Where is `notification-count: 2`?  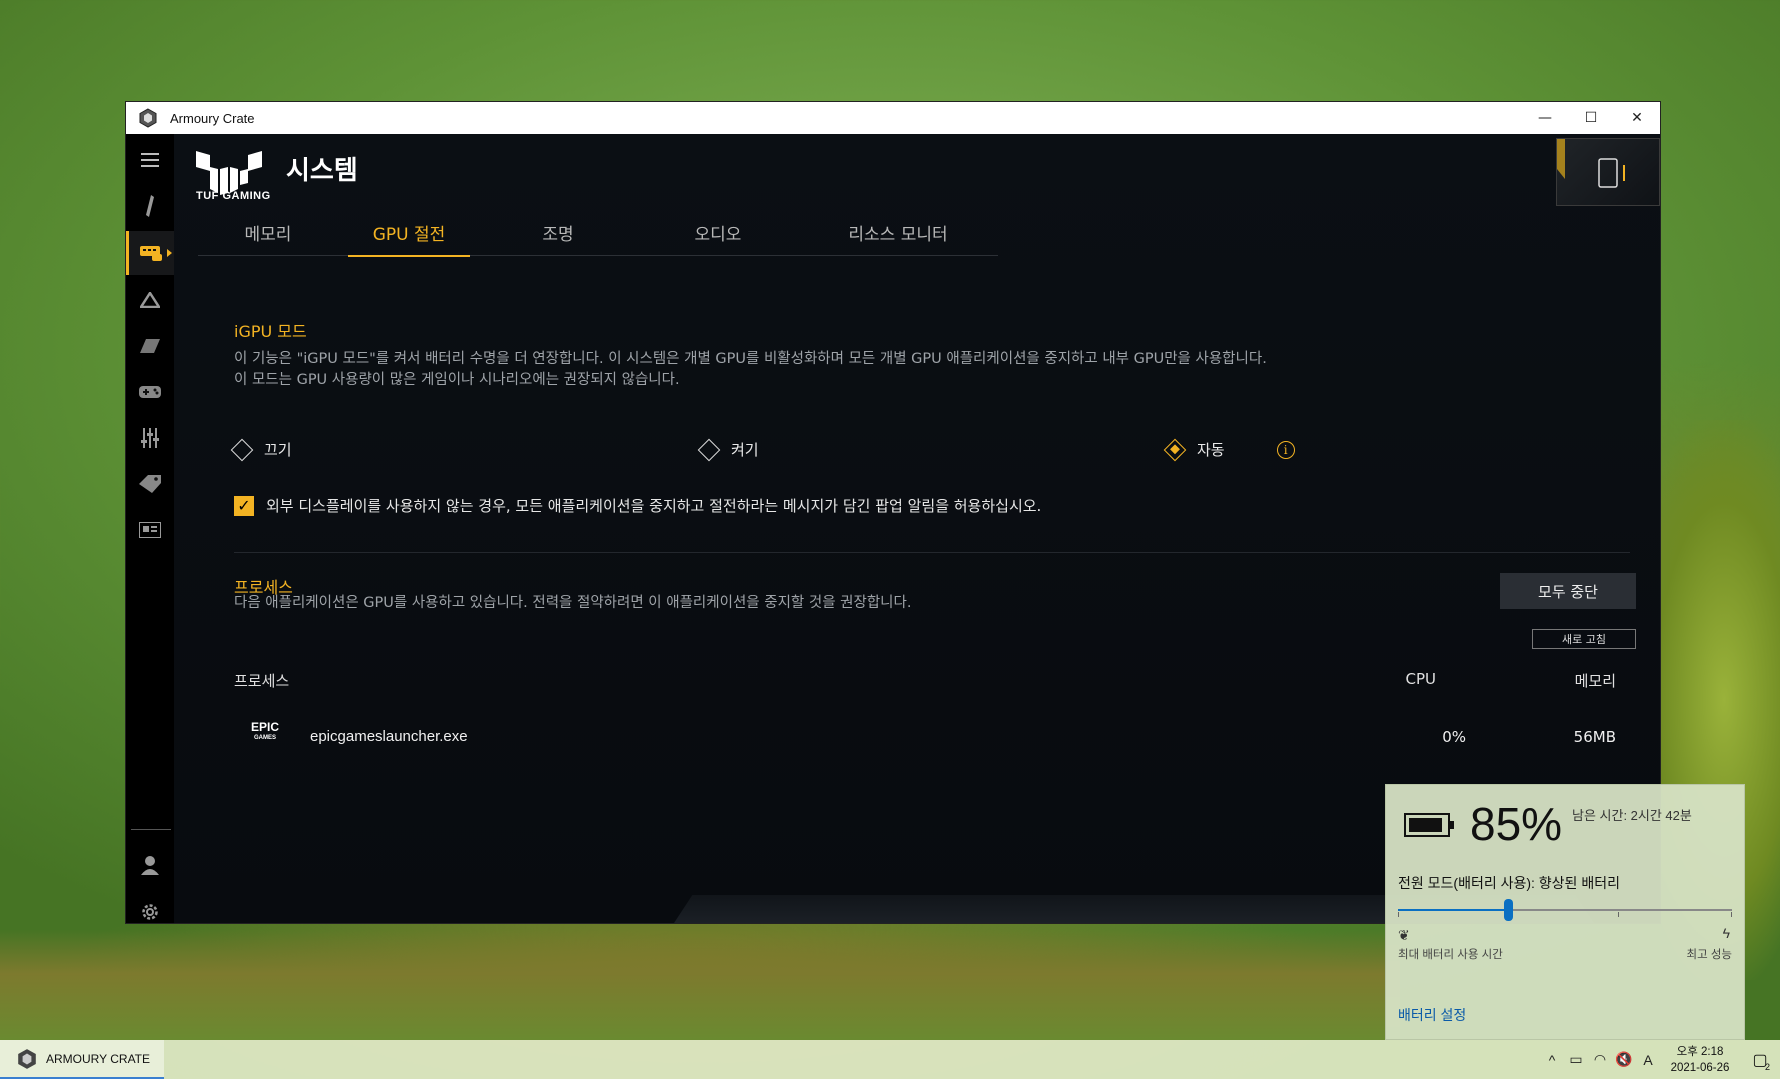
notification-count: 2 is located at coordinates (1767, 1066).